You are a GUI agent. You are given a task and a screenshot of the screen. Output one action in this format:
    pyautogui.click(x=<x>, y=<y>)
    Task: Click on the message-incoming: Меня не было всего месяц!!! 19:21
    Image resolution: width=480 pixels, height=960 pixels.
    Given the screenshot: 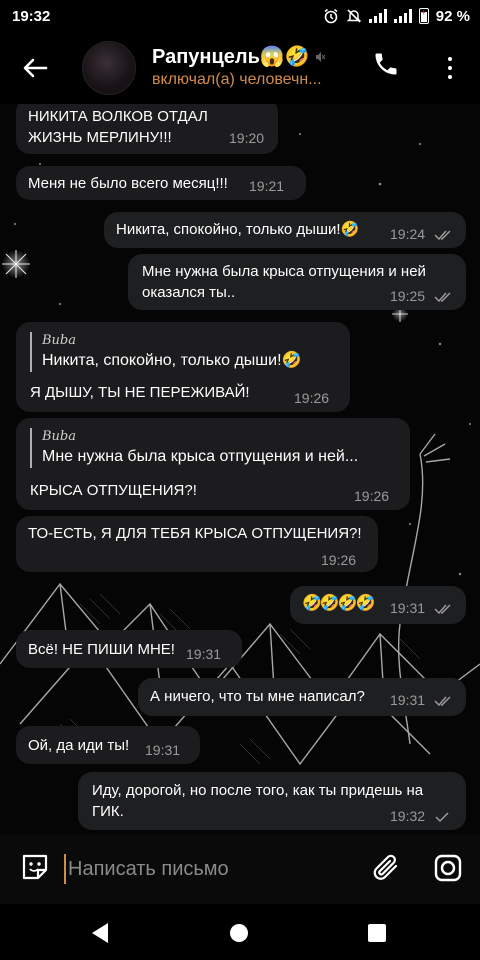 What is the action you would take?
    pyautogui.click(x=161, y=183)
    